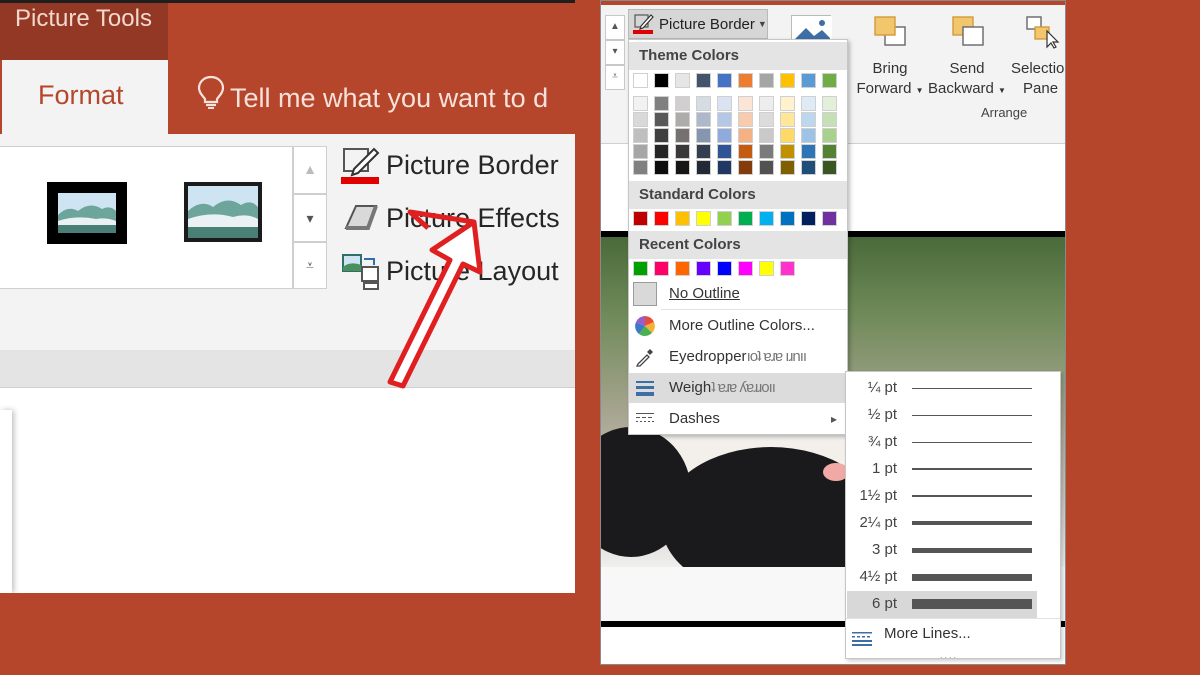 This screenshot has width=1200, height=675. Describe the element at coordinates (738, 357) in the screenshot. I see `eyedropper-item: Eyedropperıoʇ ɐɹɐ ıɹnıı` at that location.